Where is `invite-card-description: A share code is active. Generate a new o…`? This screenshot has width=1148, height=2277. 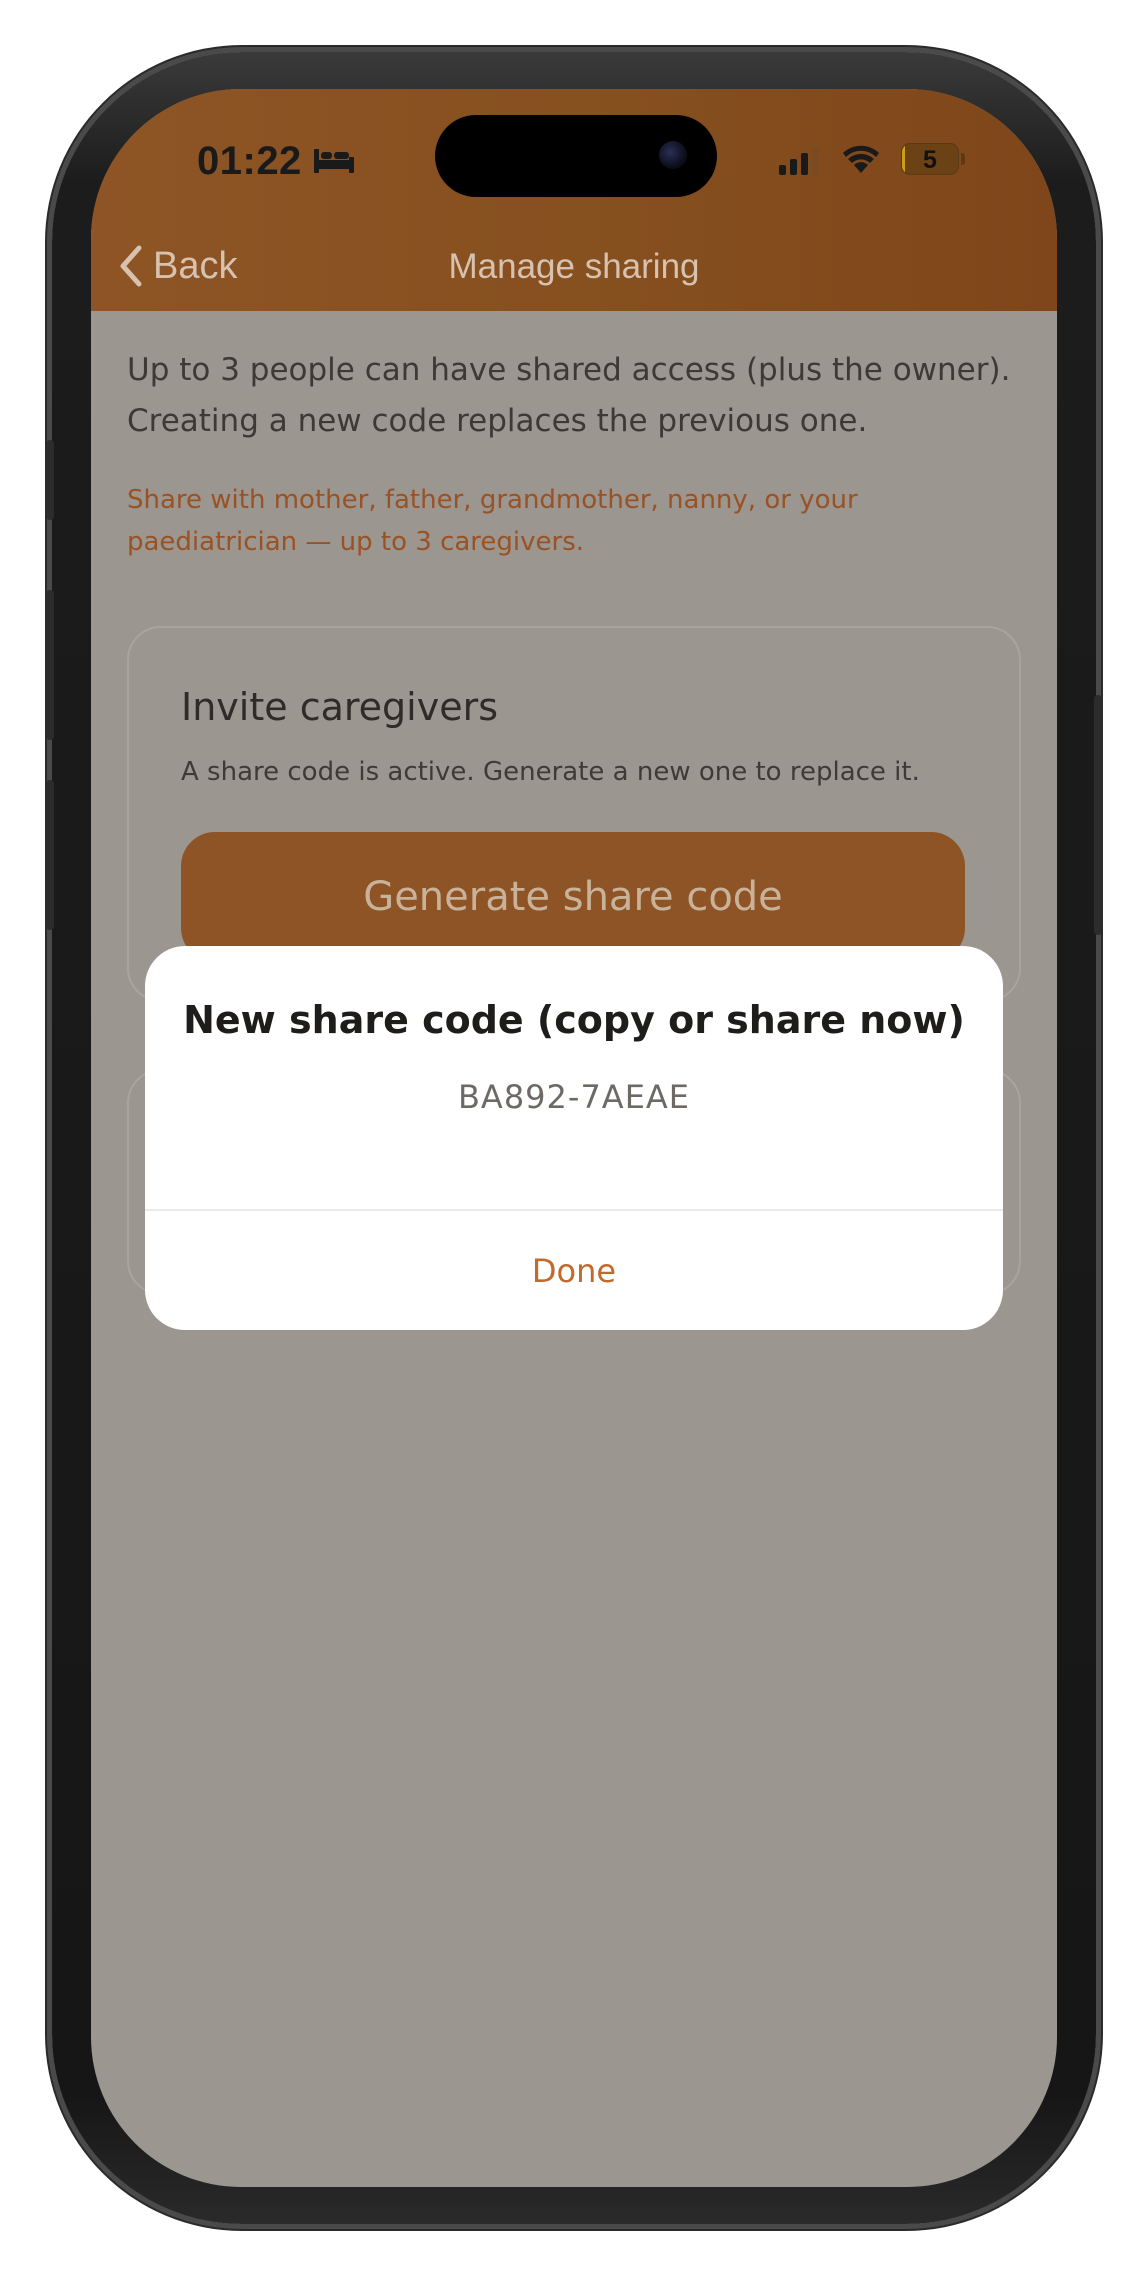
invite-card-description: A share code is active. Generate a new o… is located at coordinates (550, 772).